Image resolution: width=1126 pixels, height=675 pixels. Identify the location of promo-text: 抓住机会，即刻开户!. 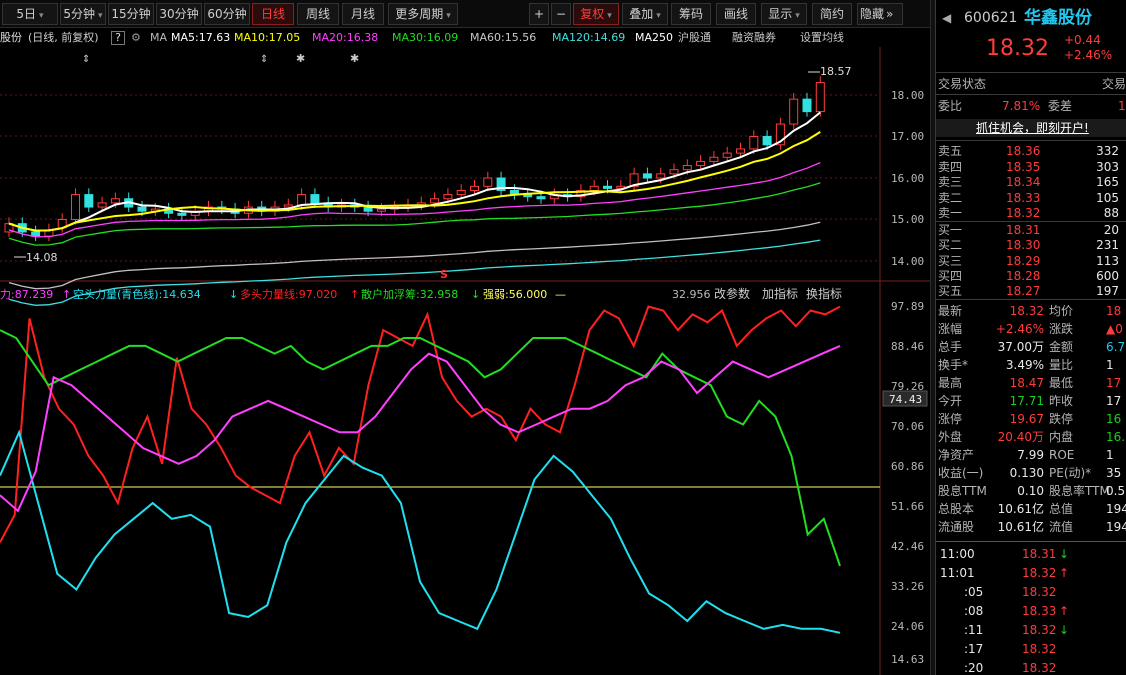
(1032, 128).